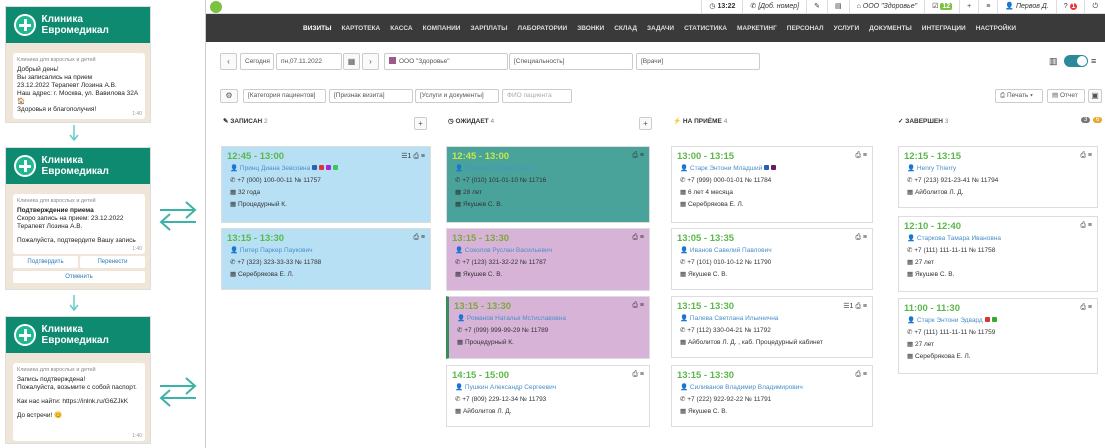 Image resolution: width=1105 pixels, height=448 pixels. I want to click on doctor-icon: ▦, so click(459, 274).